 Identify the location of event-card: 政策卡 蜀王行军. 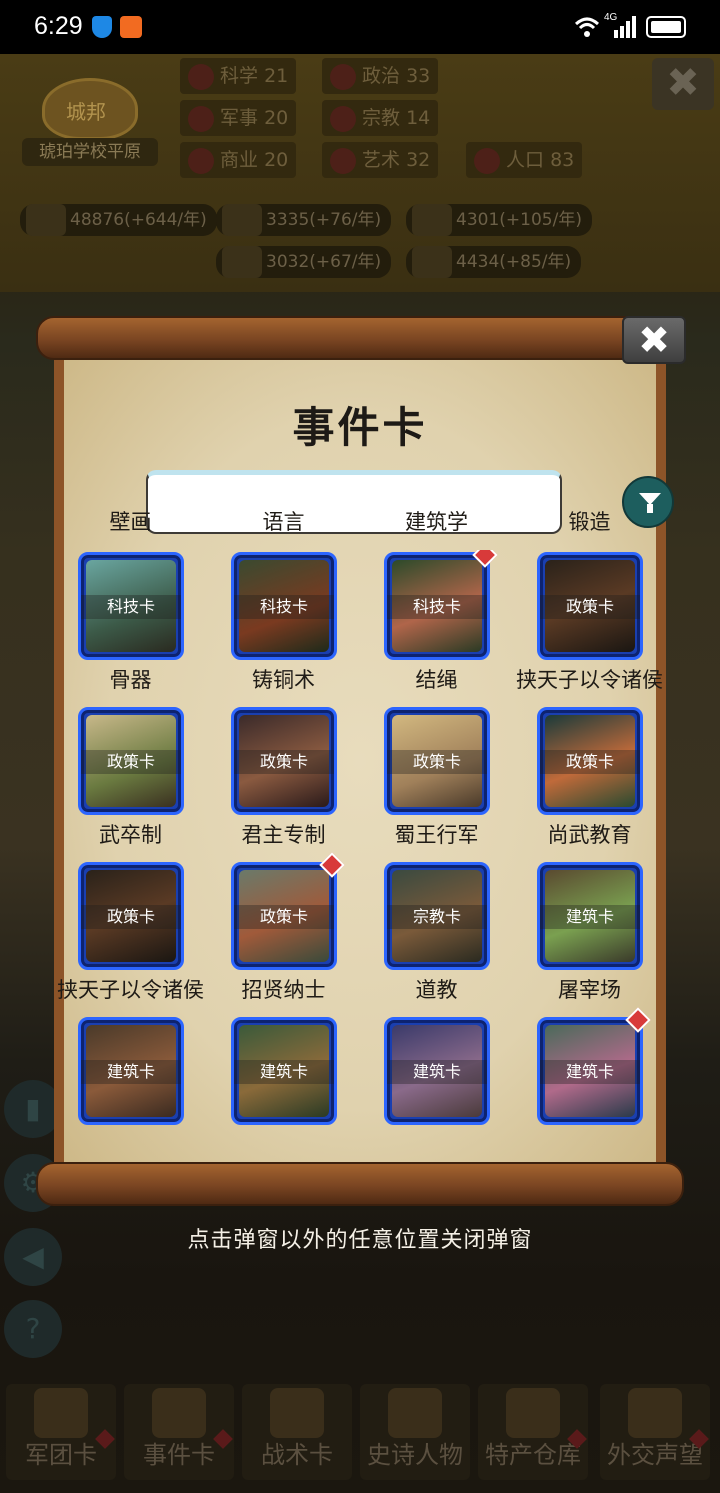
(436, 783).